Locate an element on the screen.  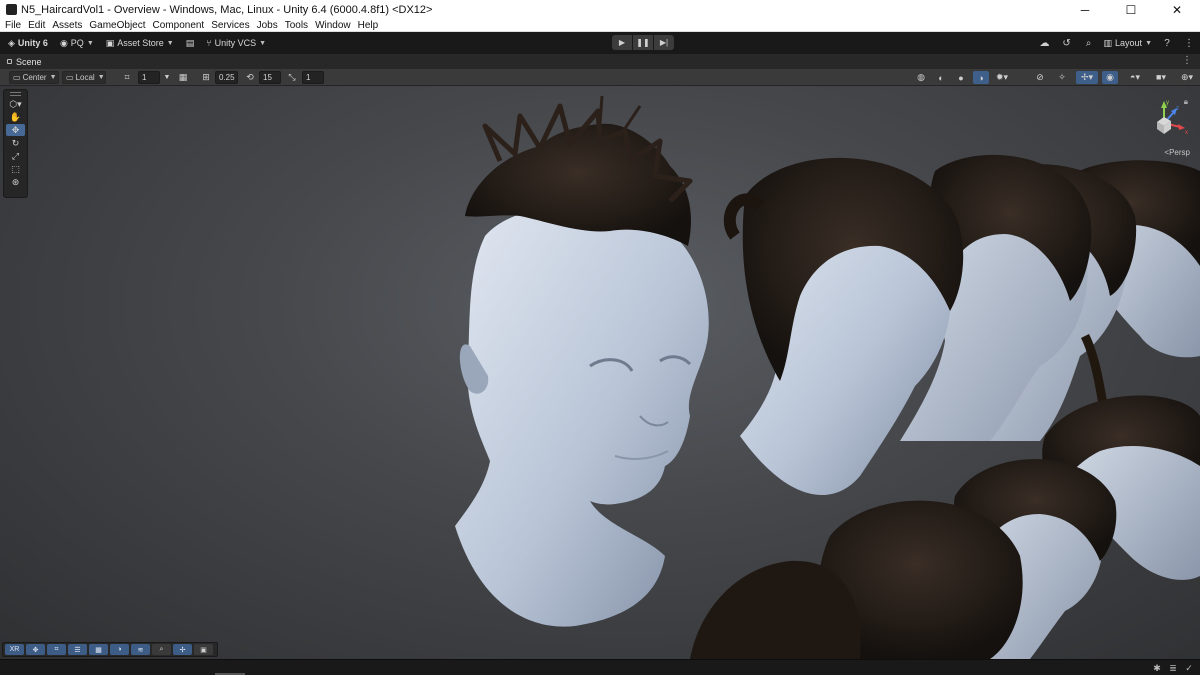
tool-hand: ✋ is located at coordinates (15, 117).